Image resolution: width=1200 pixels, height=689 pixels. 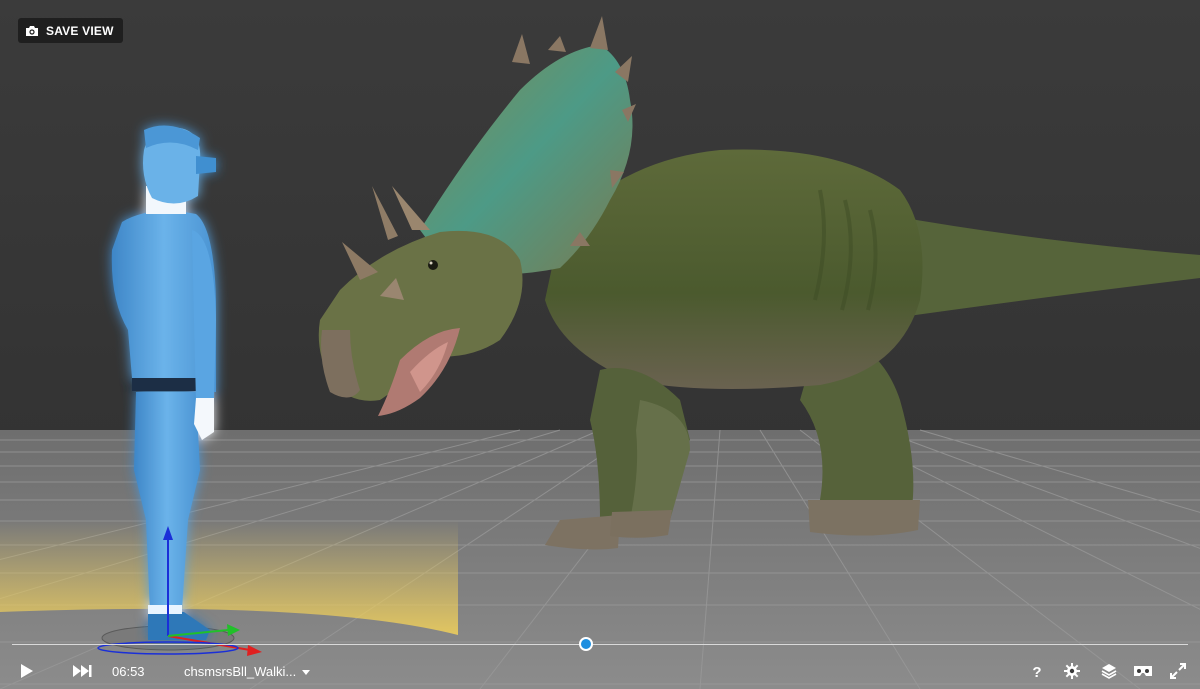 I want to click on vr-headset-icon, so click(x=1143, y=672).